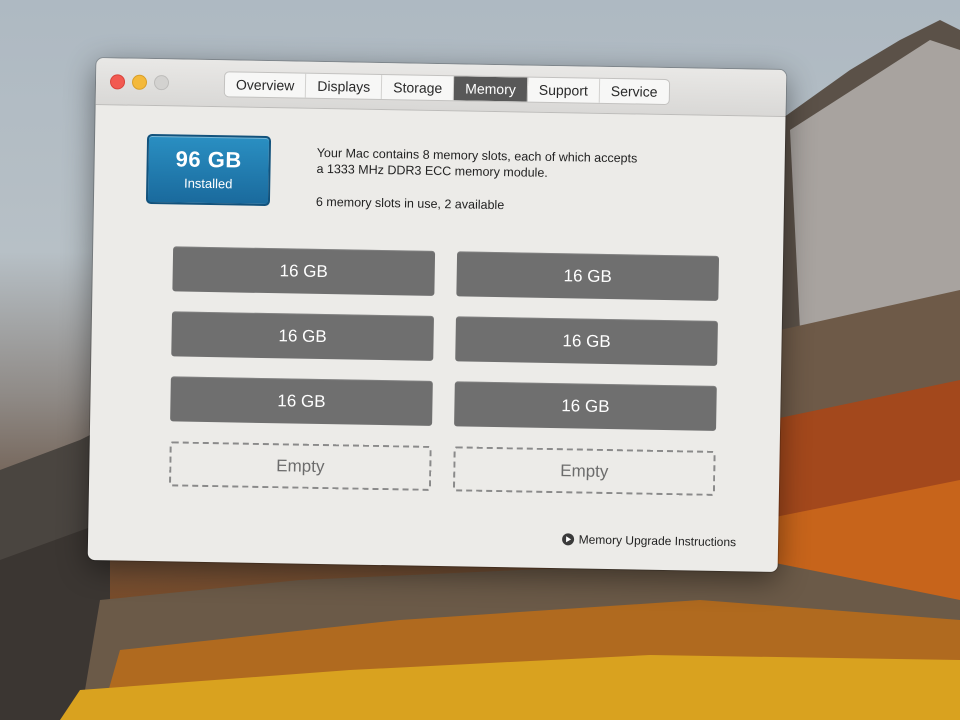 The width and height of the screenshot is (960, 720). Describe the element at coordinates (117, 82) in the screenshot. I see `close-window-button` at that location.